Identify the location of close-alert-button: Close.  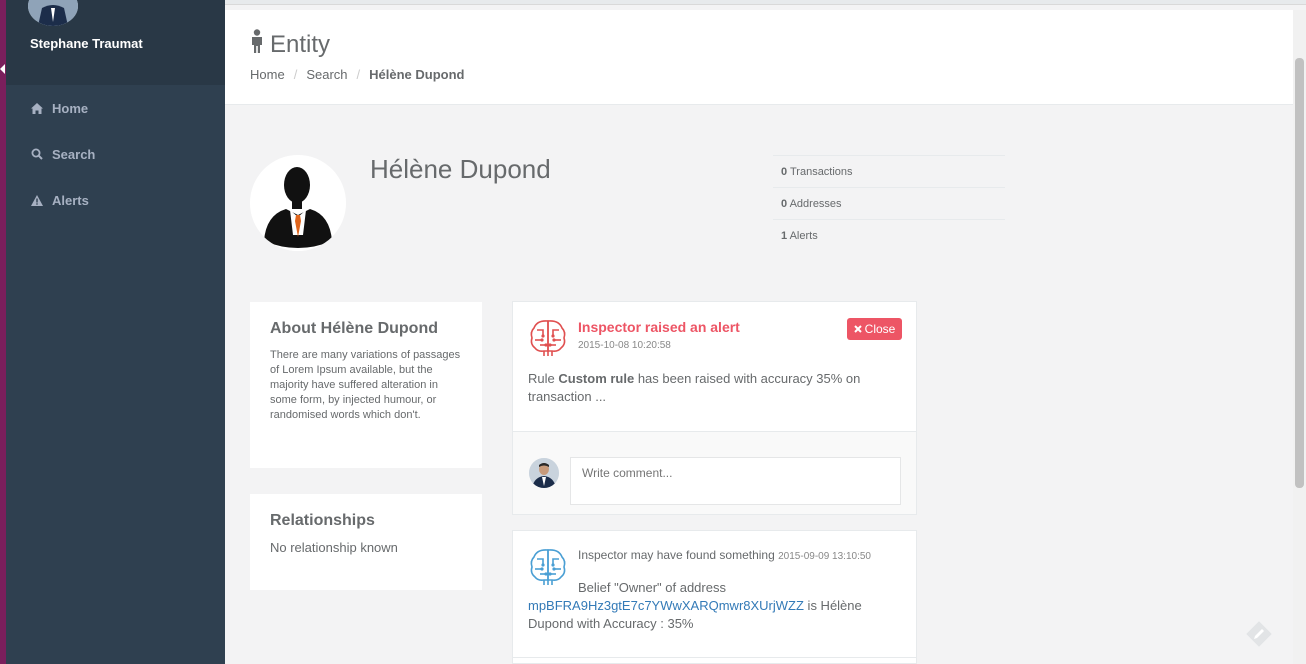
(874, 329).